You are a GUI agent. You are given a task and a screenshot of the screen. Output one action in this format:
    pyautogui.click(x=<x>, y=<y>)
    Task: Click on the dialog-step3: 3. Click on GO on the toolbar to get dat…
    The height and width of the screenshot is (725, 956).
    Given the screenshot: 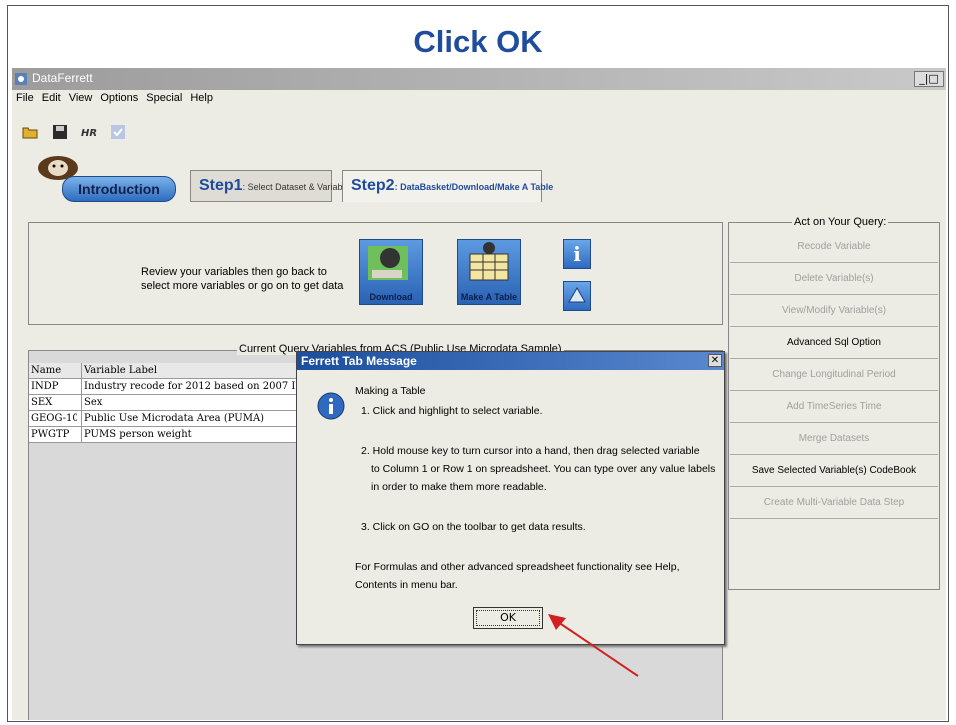 What is the action you would take?
    pyautogui.click(x=473, y=527)
    